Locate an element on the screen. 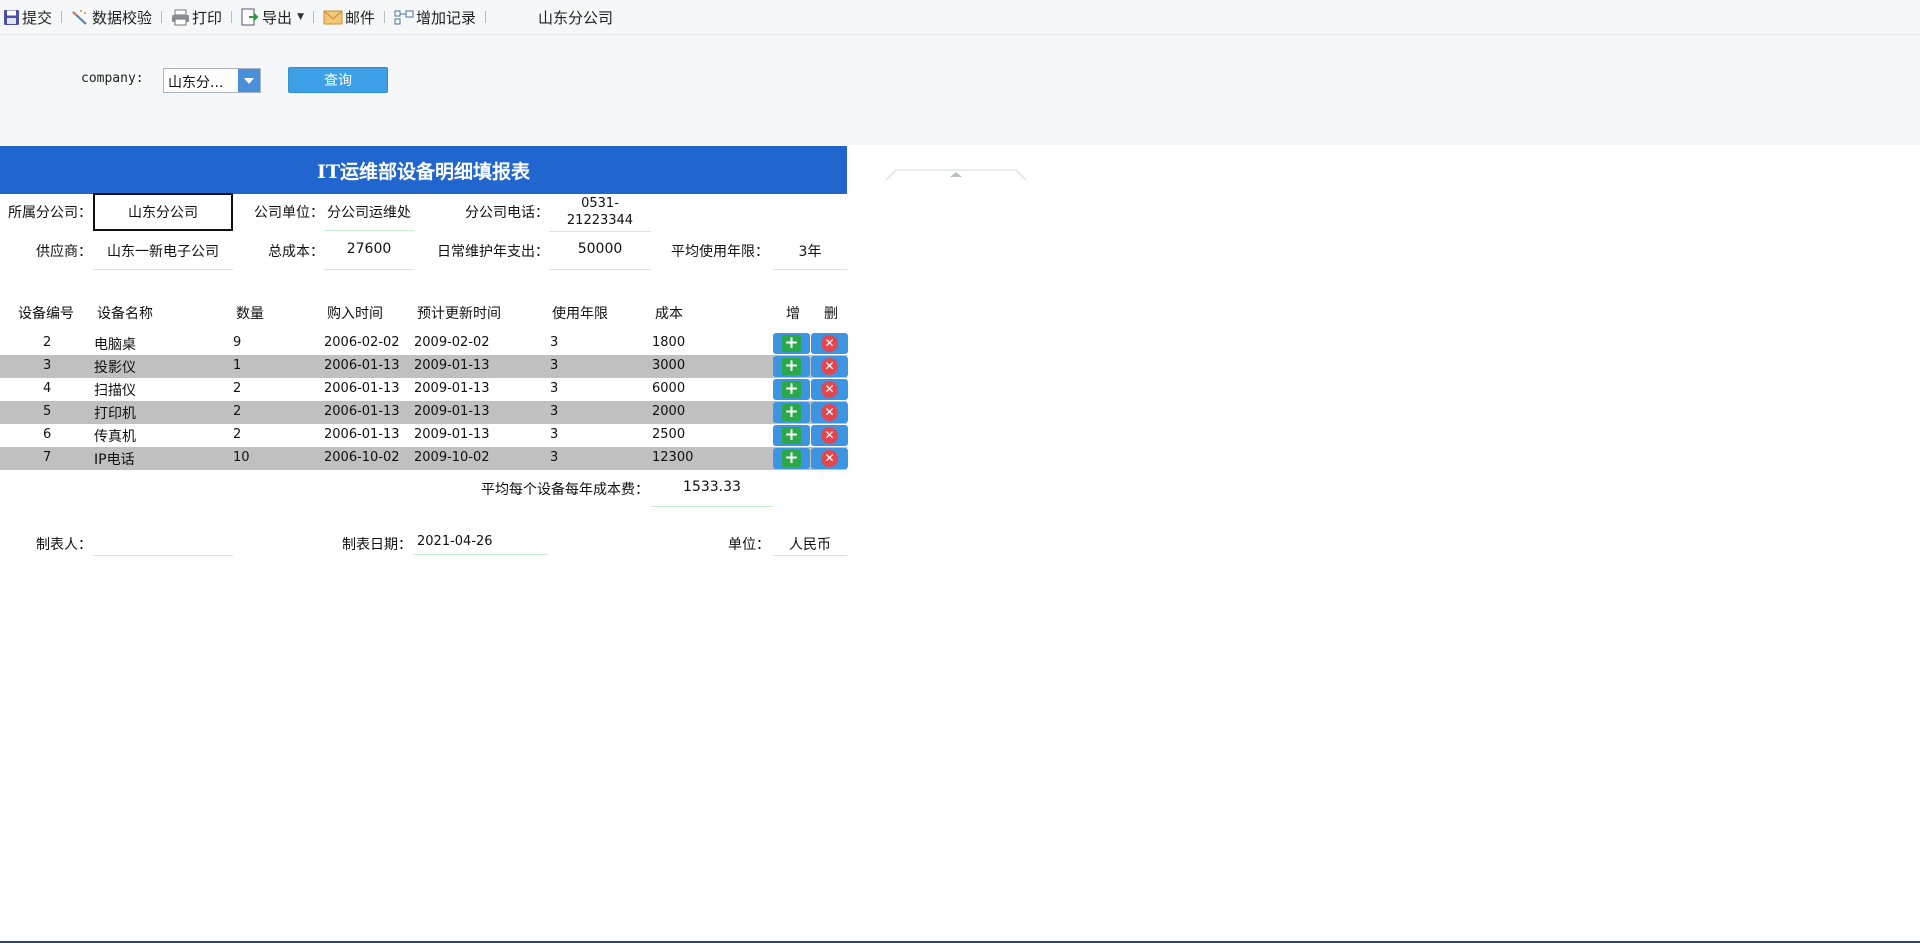  avg-years-label: 平均使用年限： is located at coordinates (720, 252).